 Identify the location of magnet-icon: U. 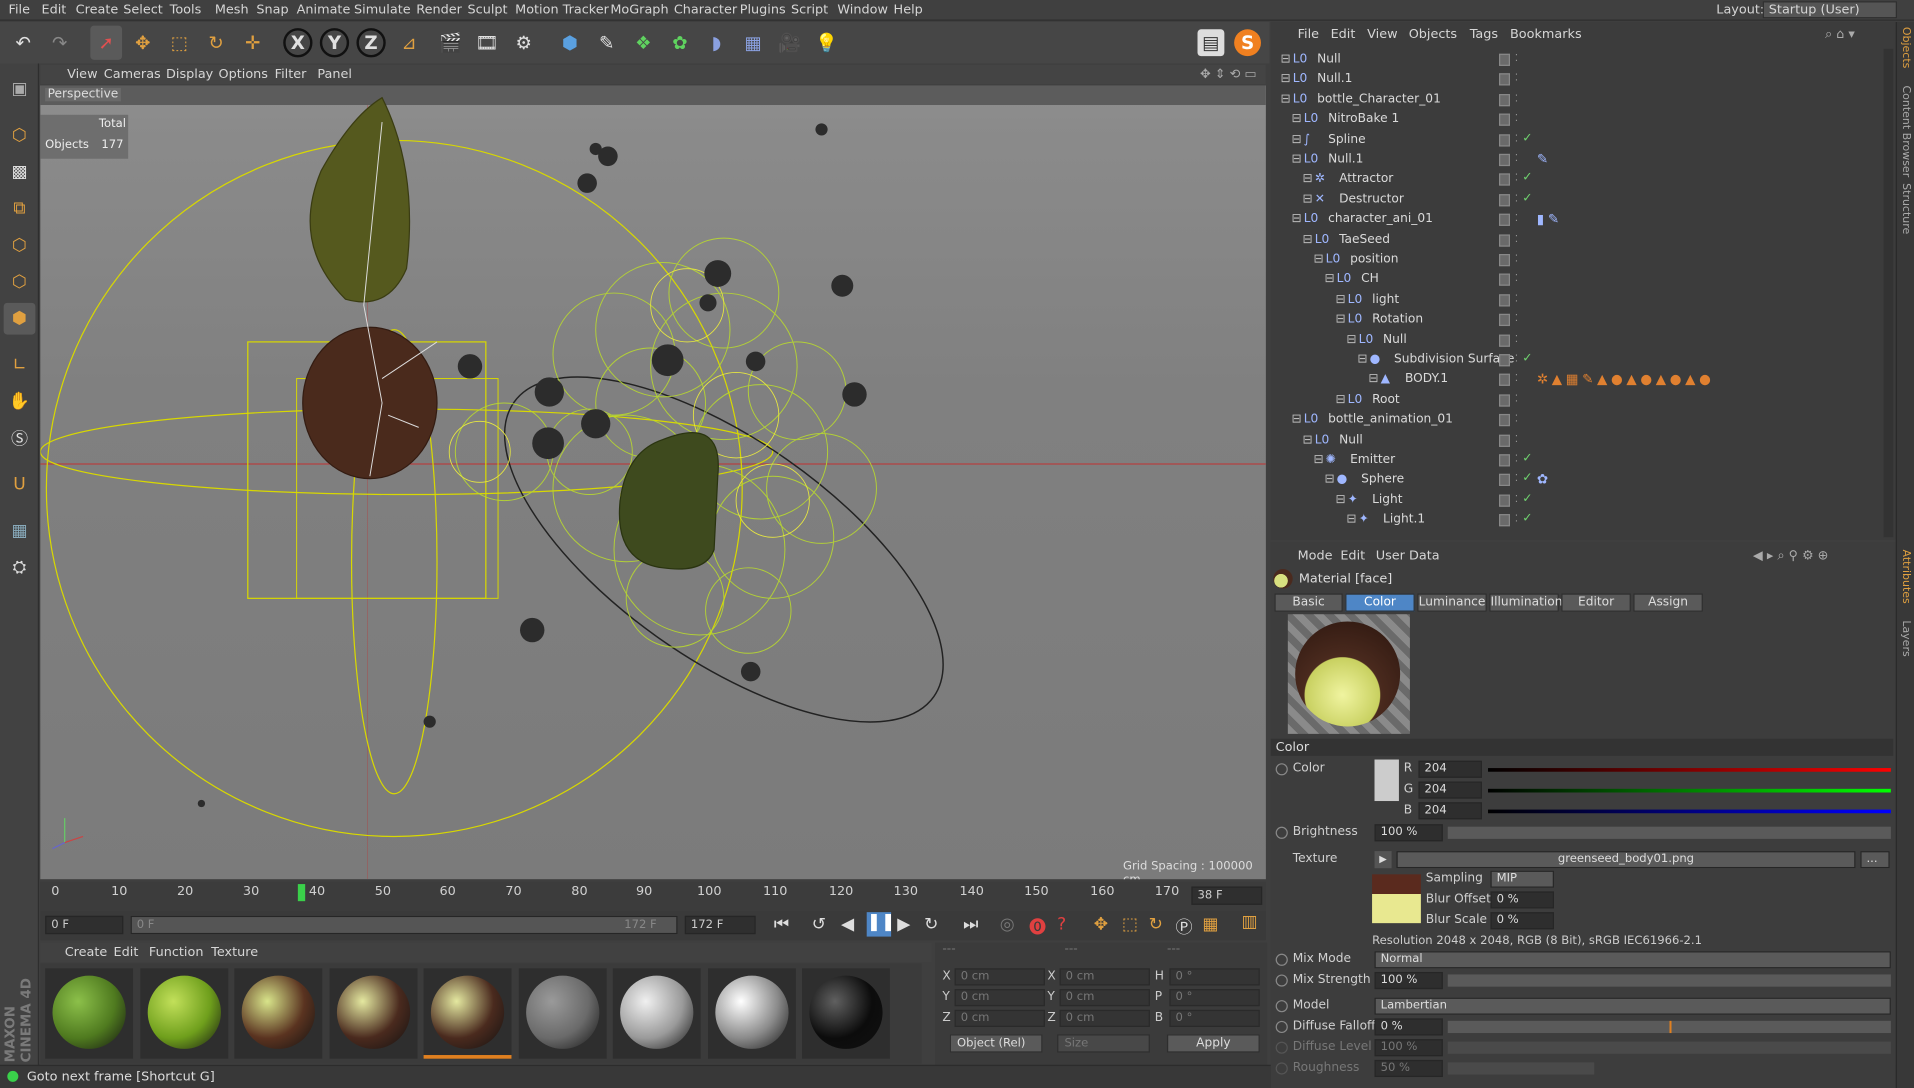
(20, 485).